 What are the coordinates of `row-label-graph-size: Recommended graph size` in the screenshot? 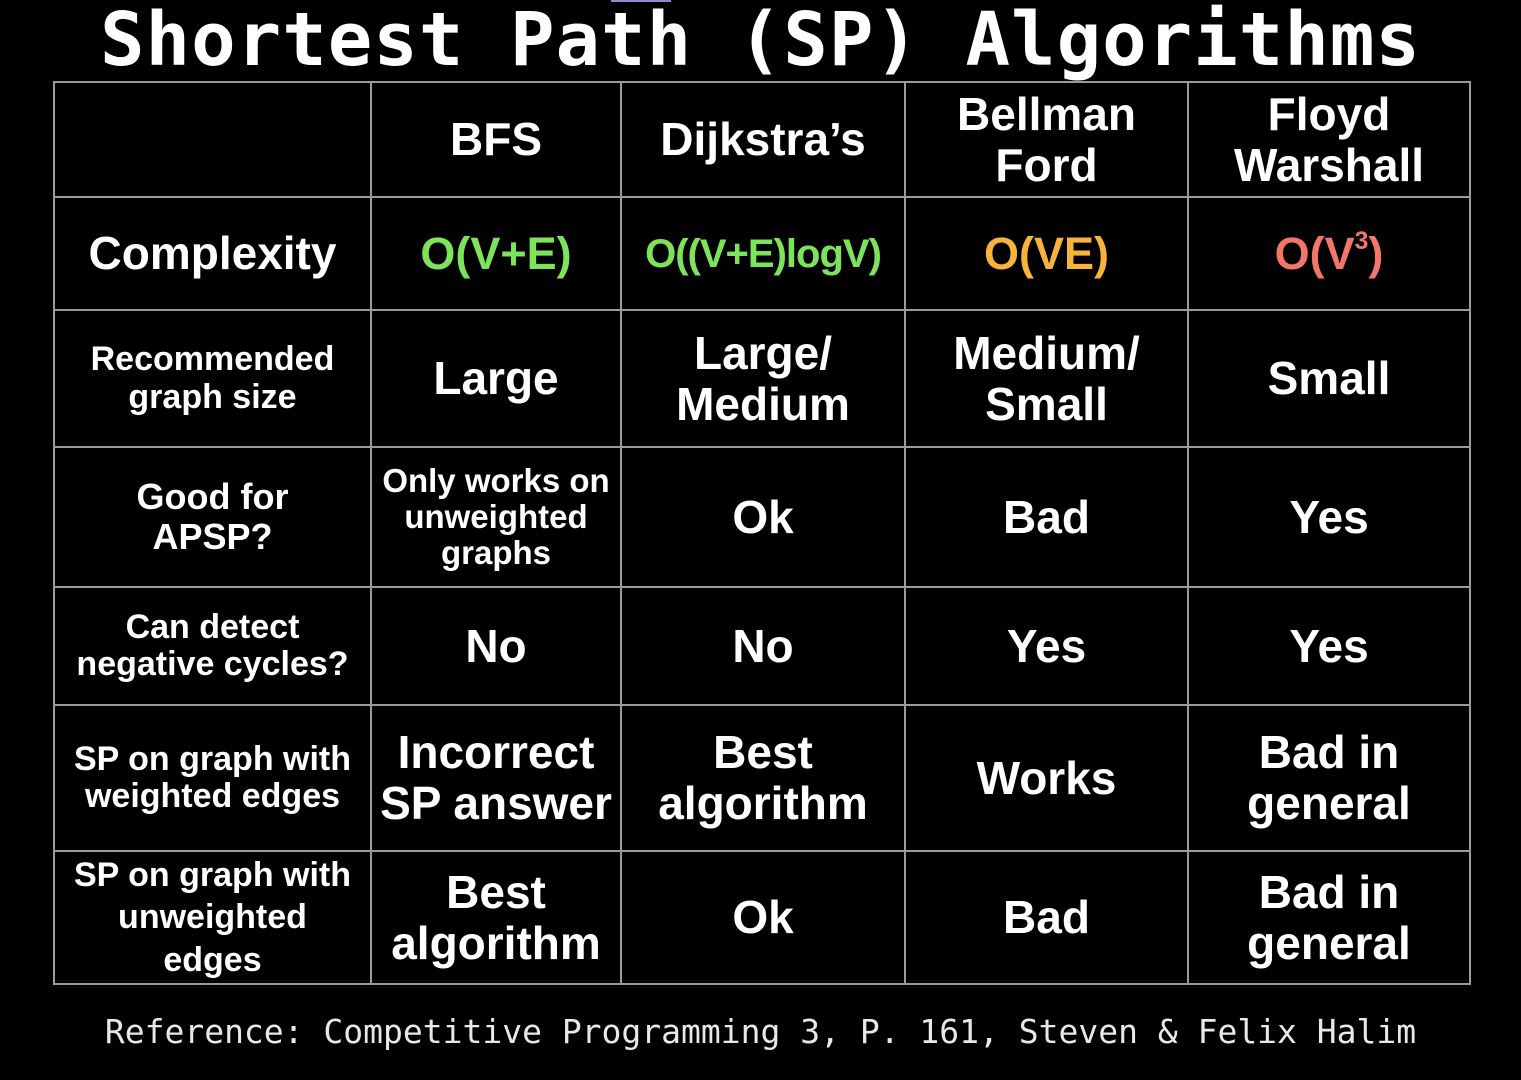 It's located at (212, 378).